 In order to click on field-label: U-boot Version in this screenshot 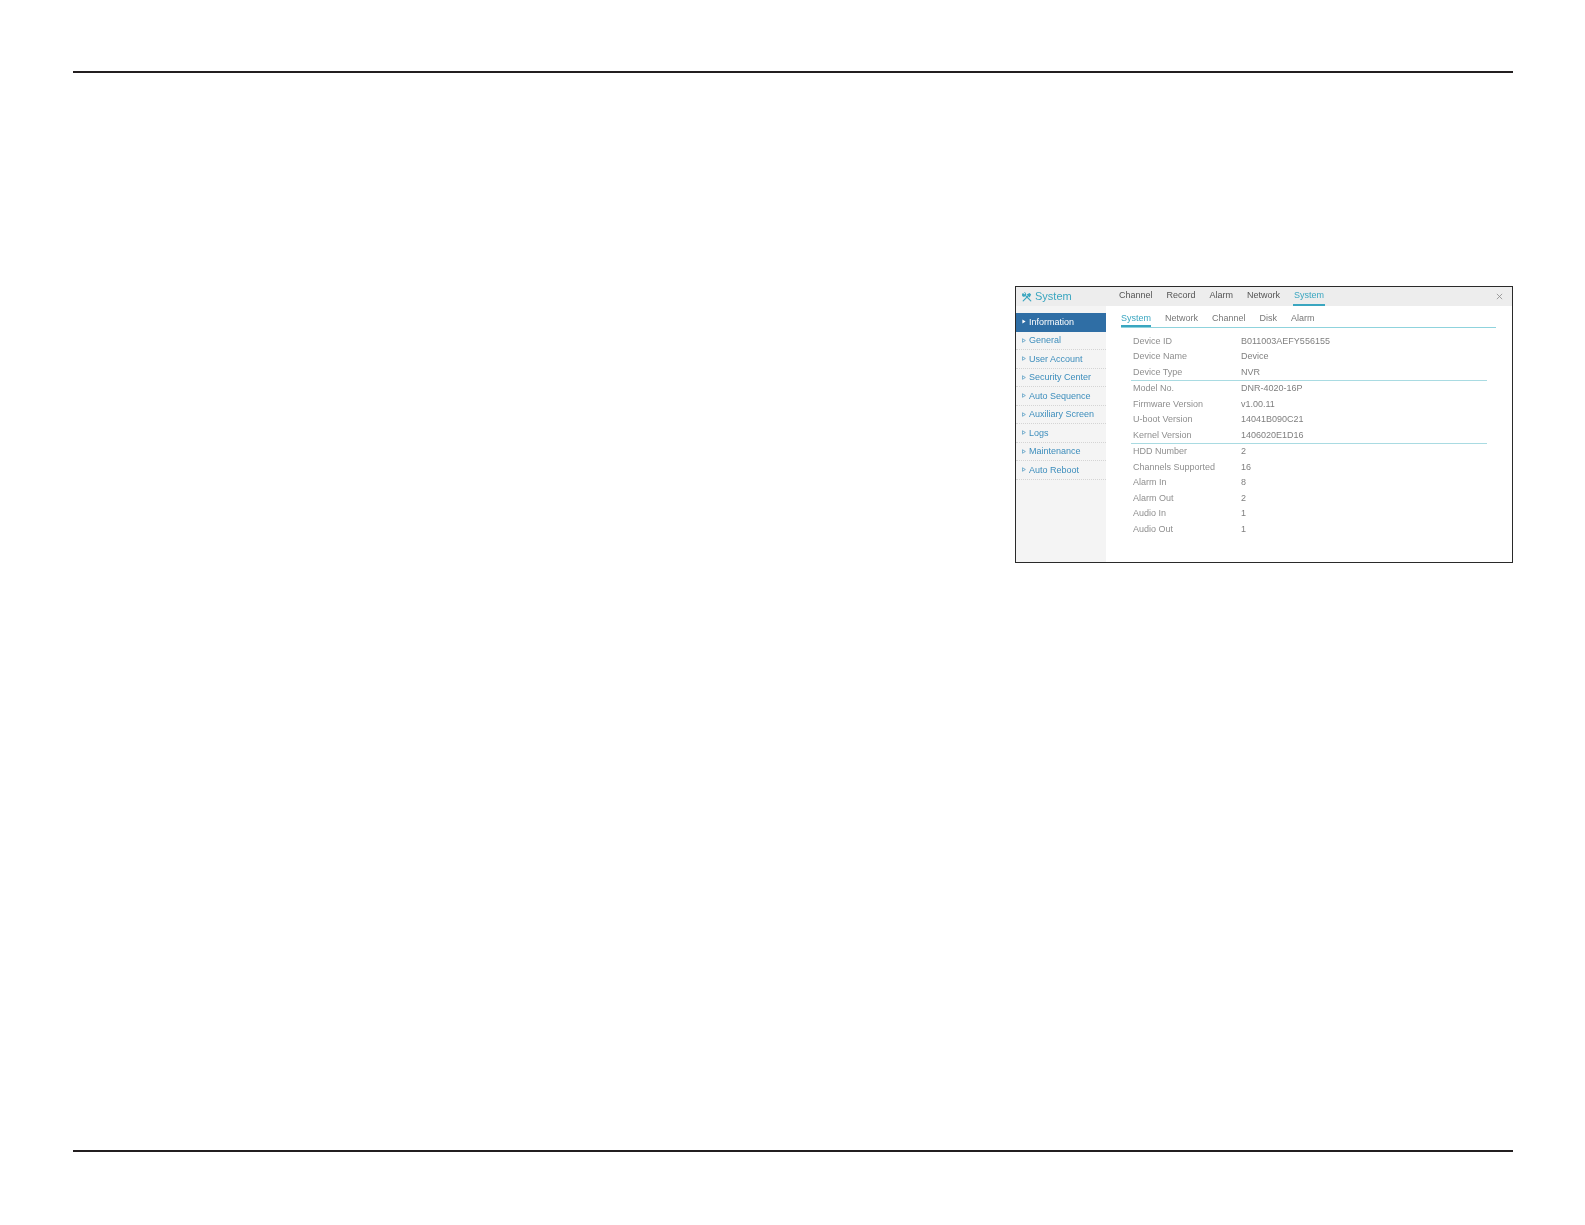, I will do `click(1163, 419)`.